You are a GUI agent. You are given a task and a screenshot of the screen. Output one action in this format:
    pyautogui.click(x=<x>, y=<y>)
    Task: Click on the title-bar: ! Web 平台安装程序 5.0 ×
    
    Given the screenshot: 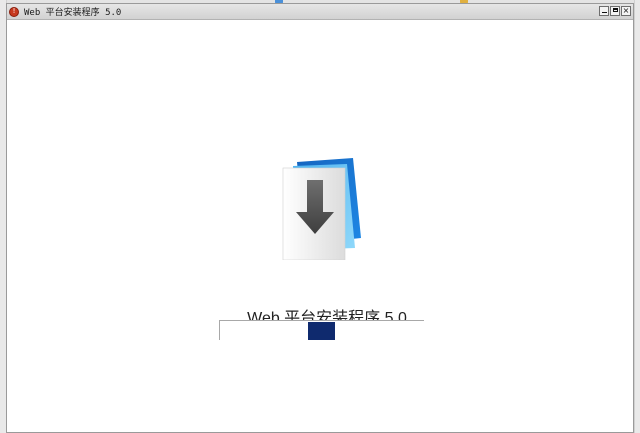 What is the action you would take?
    pyautogui.click(x=320, y=12)
    